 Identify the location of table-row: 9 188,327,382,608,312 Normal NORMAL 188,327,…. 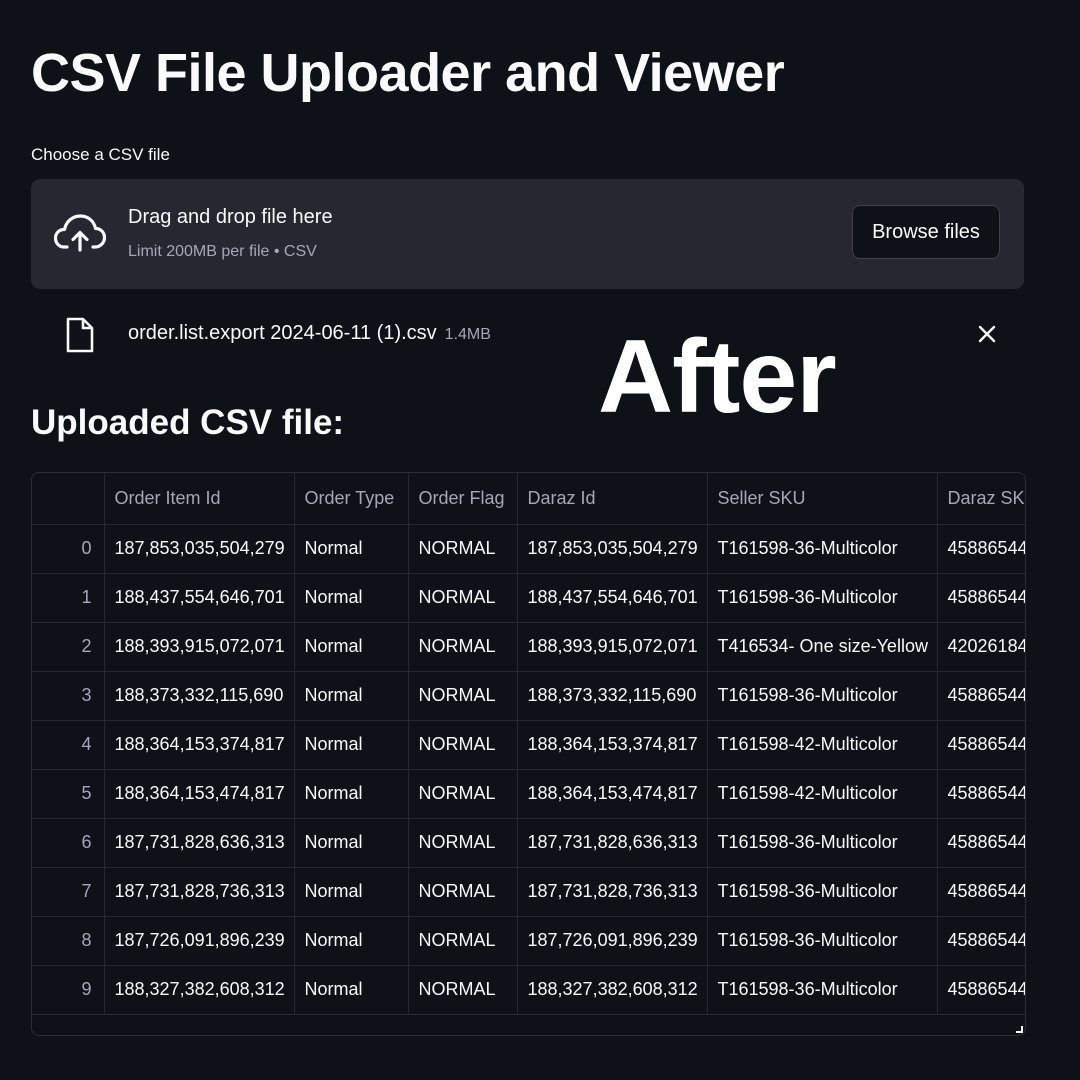
(528, 990).